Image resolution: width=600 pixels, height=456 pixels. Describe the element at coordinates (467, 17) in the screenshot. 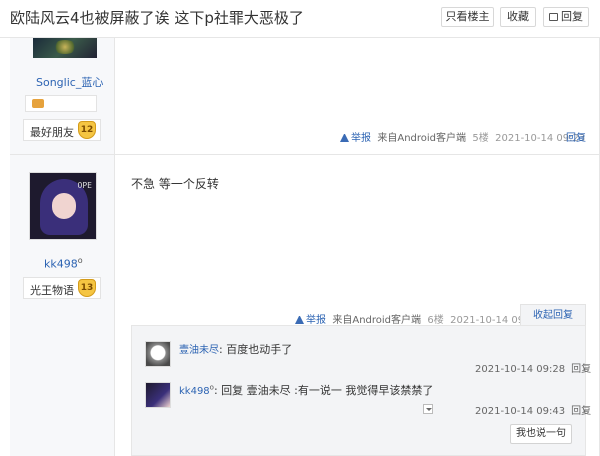

I see `only-op-button: 只看楼主` at that location.